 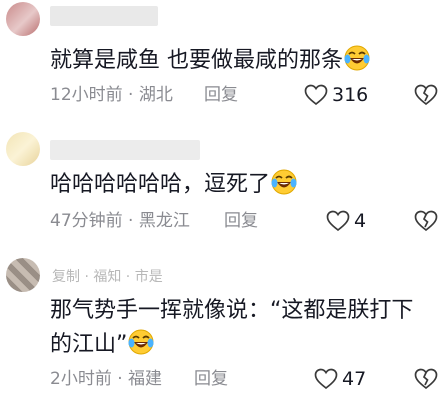 I want to click on time-location: 47分钟前 · 黑龙江, so click(x=120, y=221).